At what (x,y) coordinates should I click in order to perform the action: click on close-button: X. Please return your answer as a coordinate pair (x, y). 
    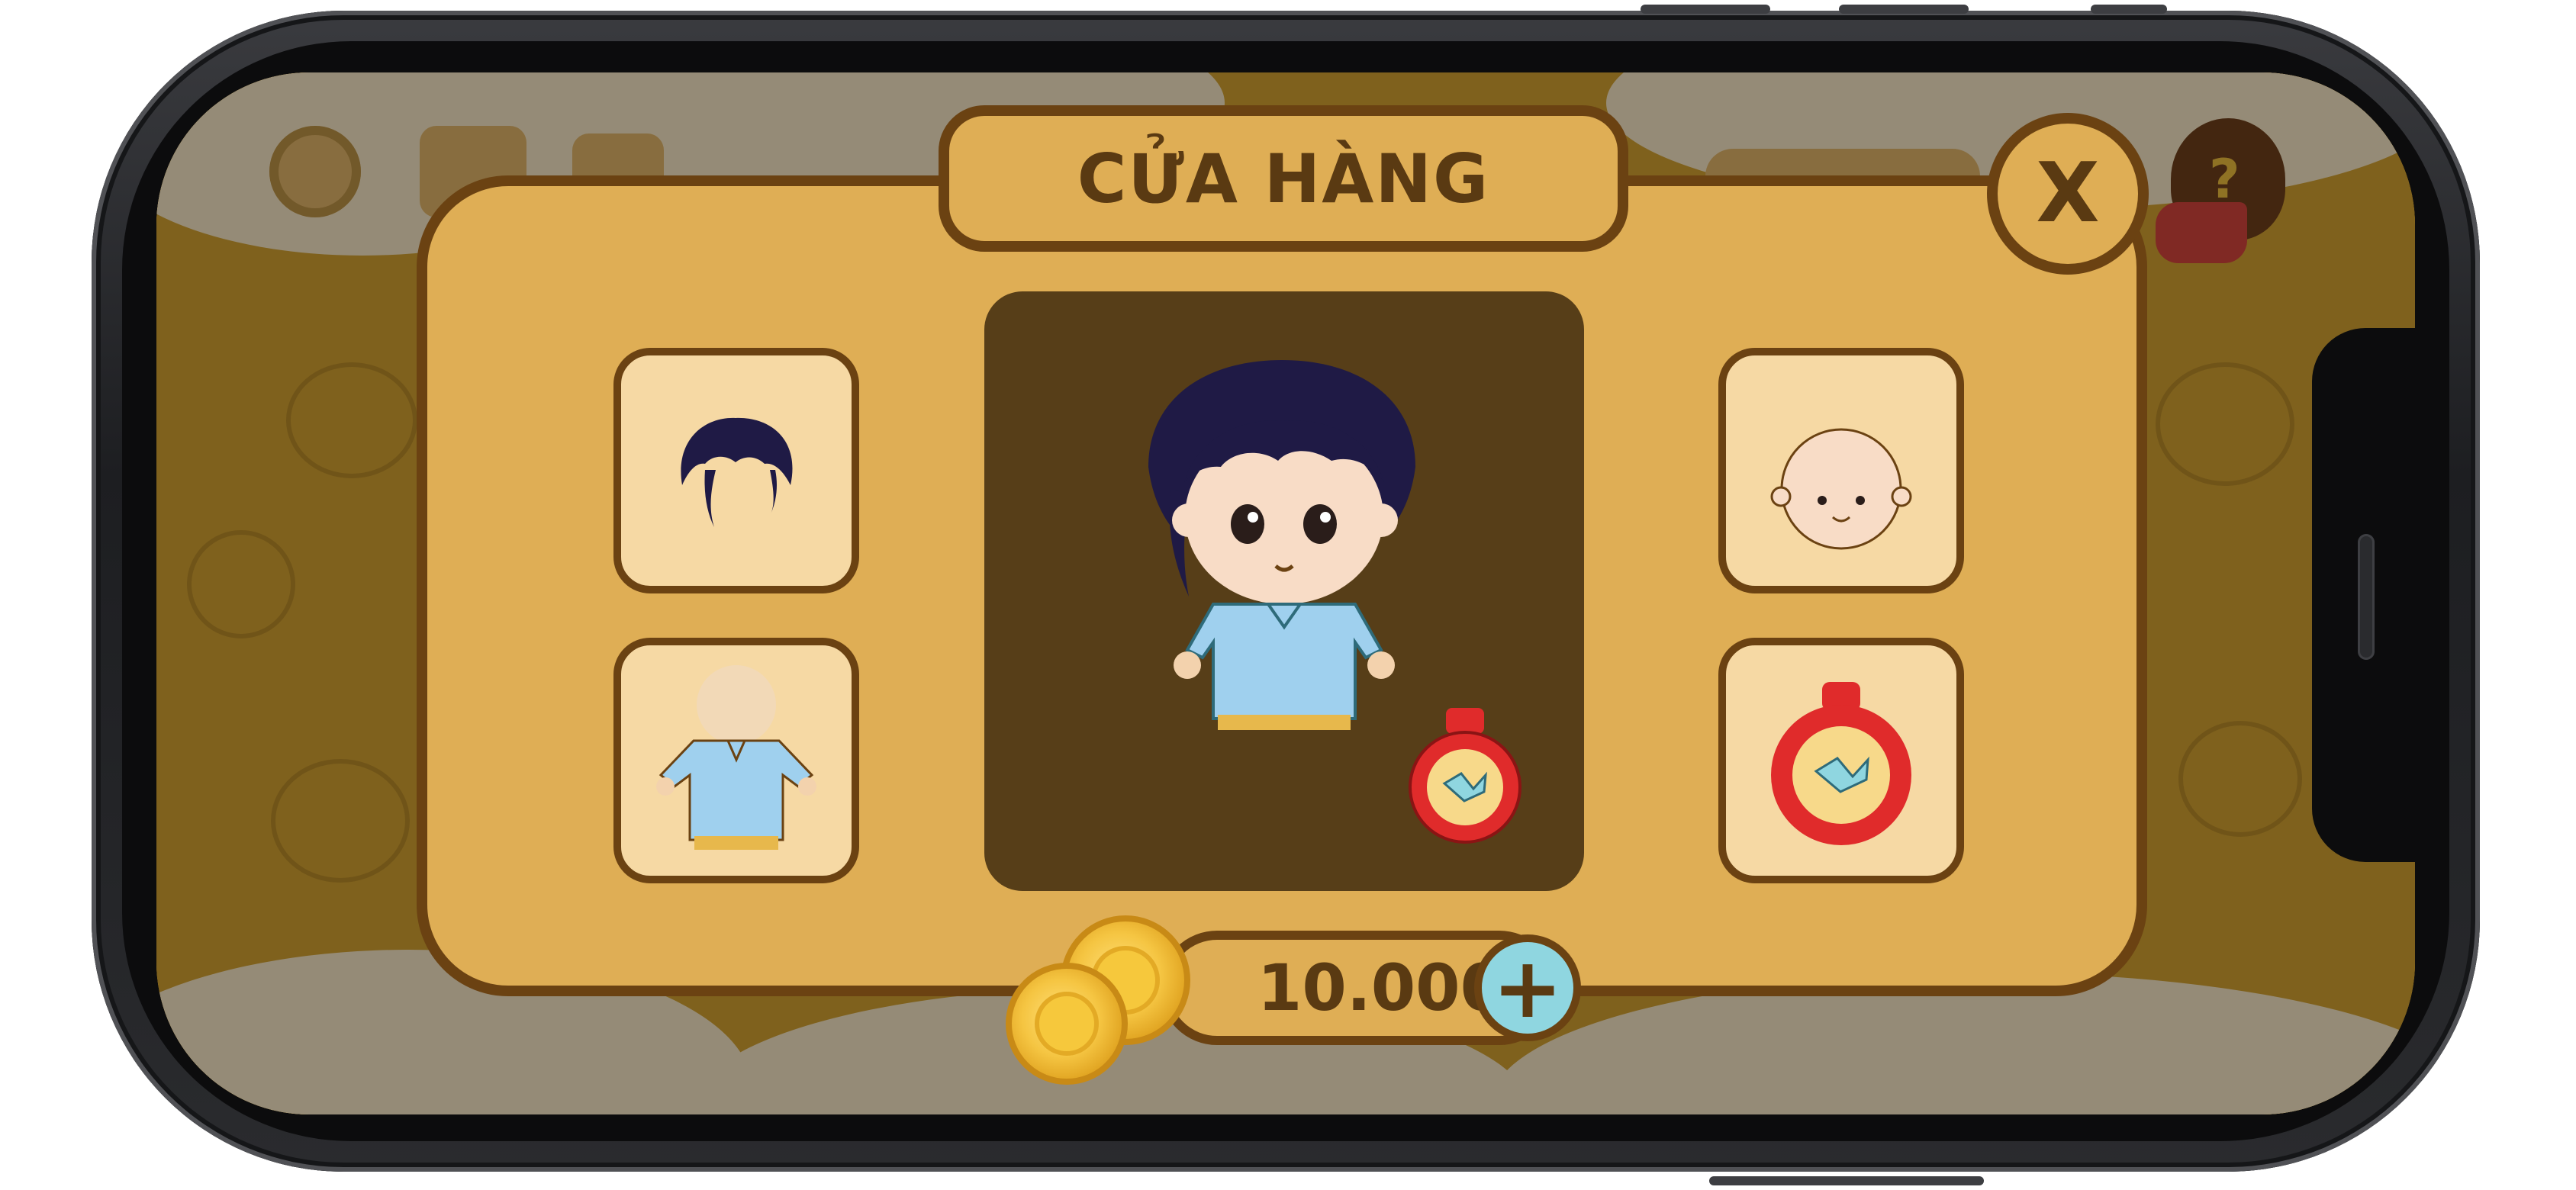
    Looking at the image, I should click on (2068, 194).